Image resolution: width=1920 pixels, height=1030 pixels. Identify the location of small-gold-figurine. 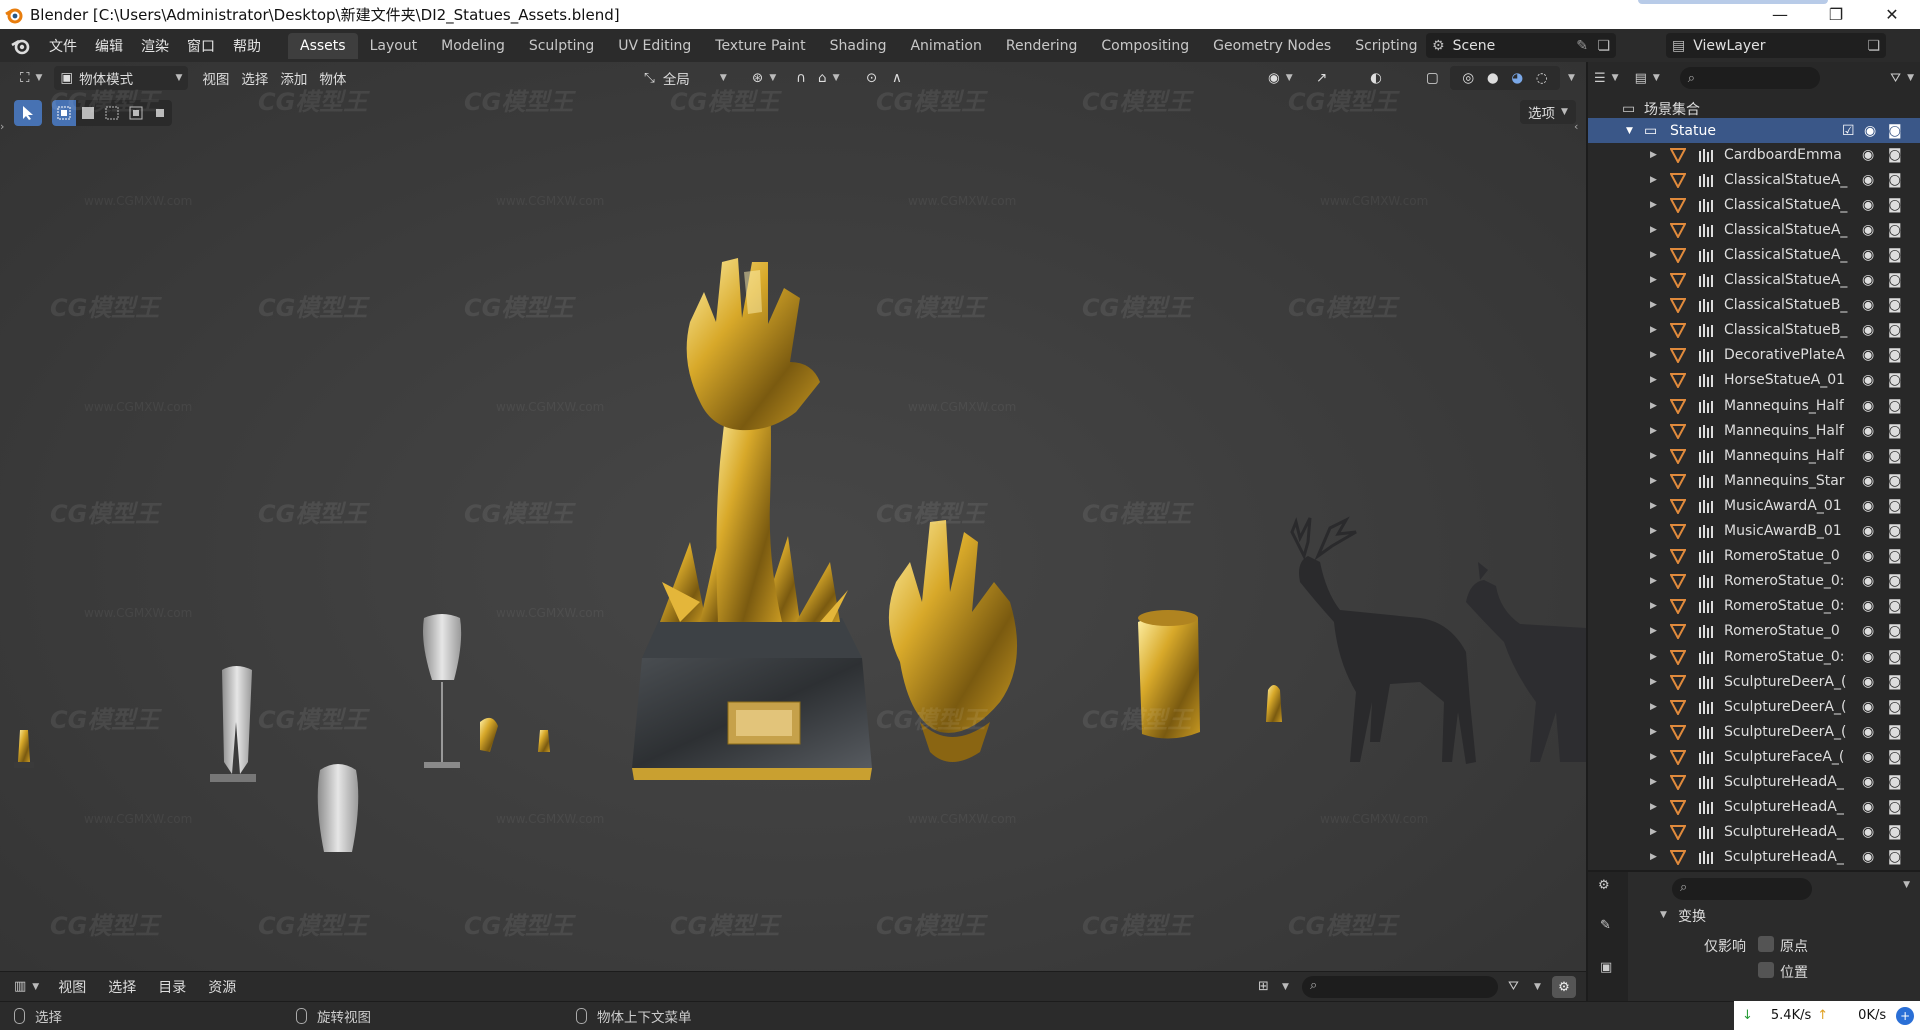
(1274, 703).